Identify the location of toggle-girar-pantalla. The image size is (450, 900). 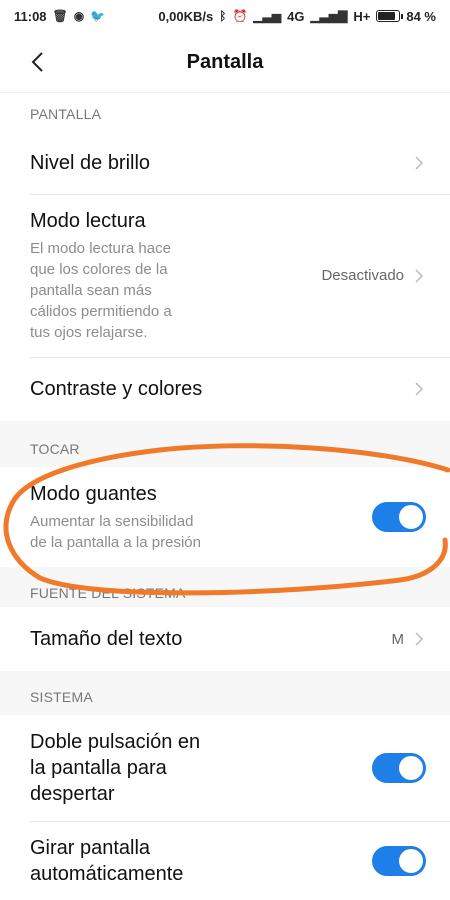
(399, 861).